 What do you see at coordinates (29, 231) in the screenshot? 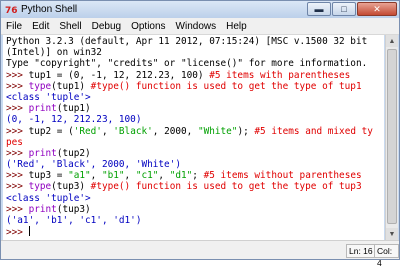
I see `text-cursor` at bounding box center [29, 231].